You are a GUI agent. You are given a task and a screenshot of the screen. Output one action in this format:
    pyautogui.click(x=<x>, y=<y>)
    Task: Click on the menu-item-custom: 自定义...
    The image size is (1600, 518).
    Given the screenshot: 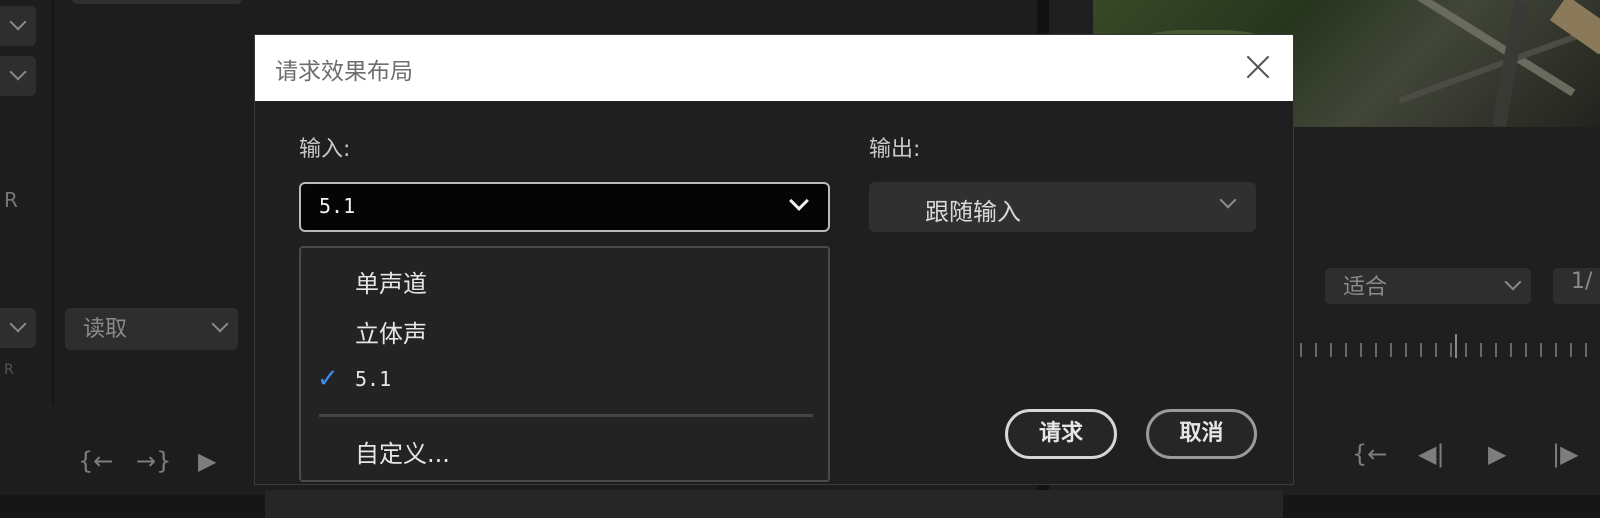 What is the action you would take?
    pyautogui.click(x=564, y=450)
    